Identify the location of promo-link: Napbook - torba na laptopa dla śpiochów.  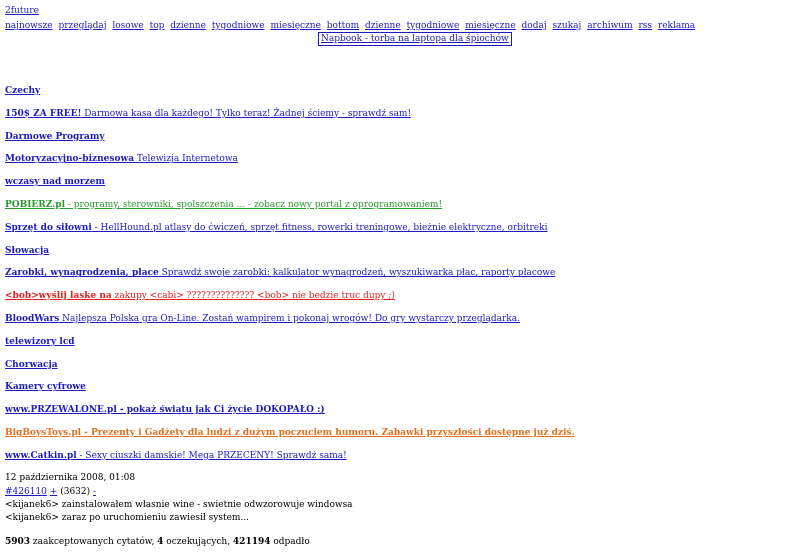
(415, 39).